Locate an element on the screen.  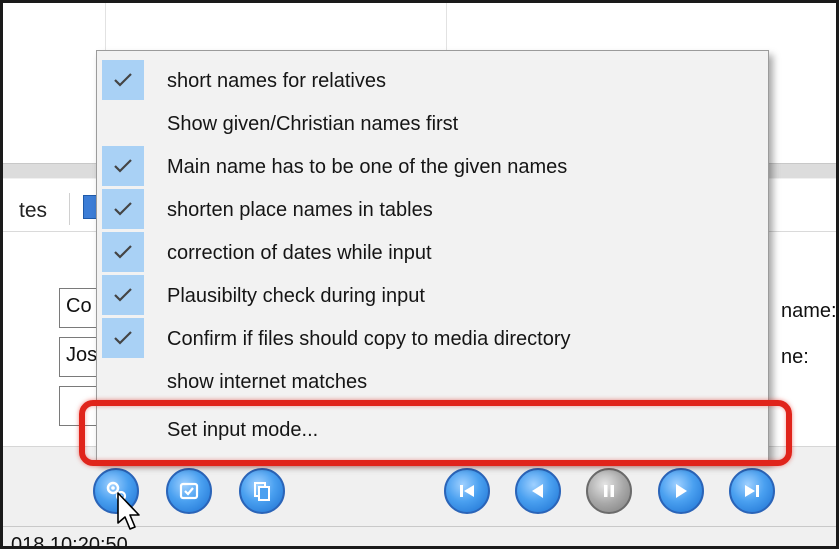
next-record-button is located at coordinates (681, 491).